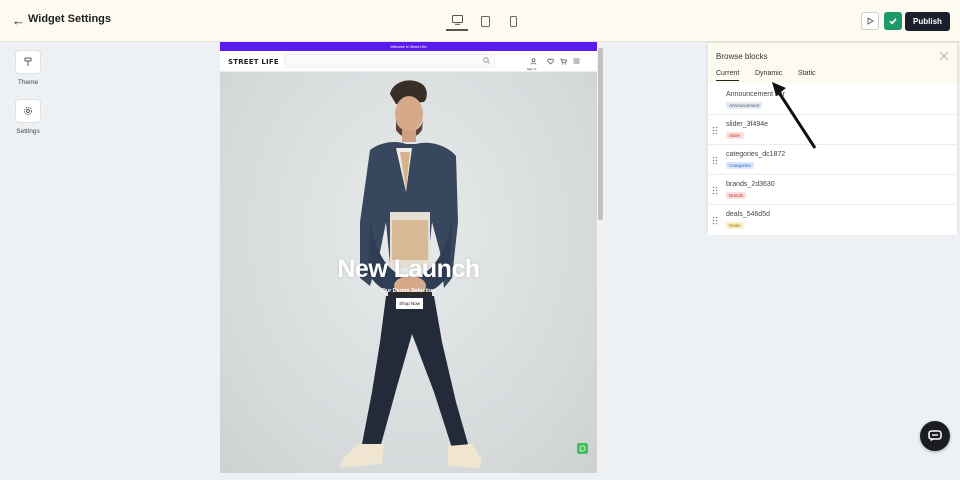 The image size is (960, 480). Describe the element at coordinates (728, 75) in the screenshot. I see `tab-current: Current` at that location.